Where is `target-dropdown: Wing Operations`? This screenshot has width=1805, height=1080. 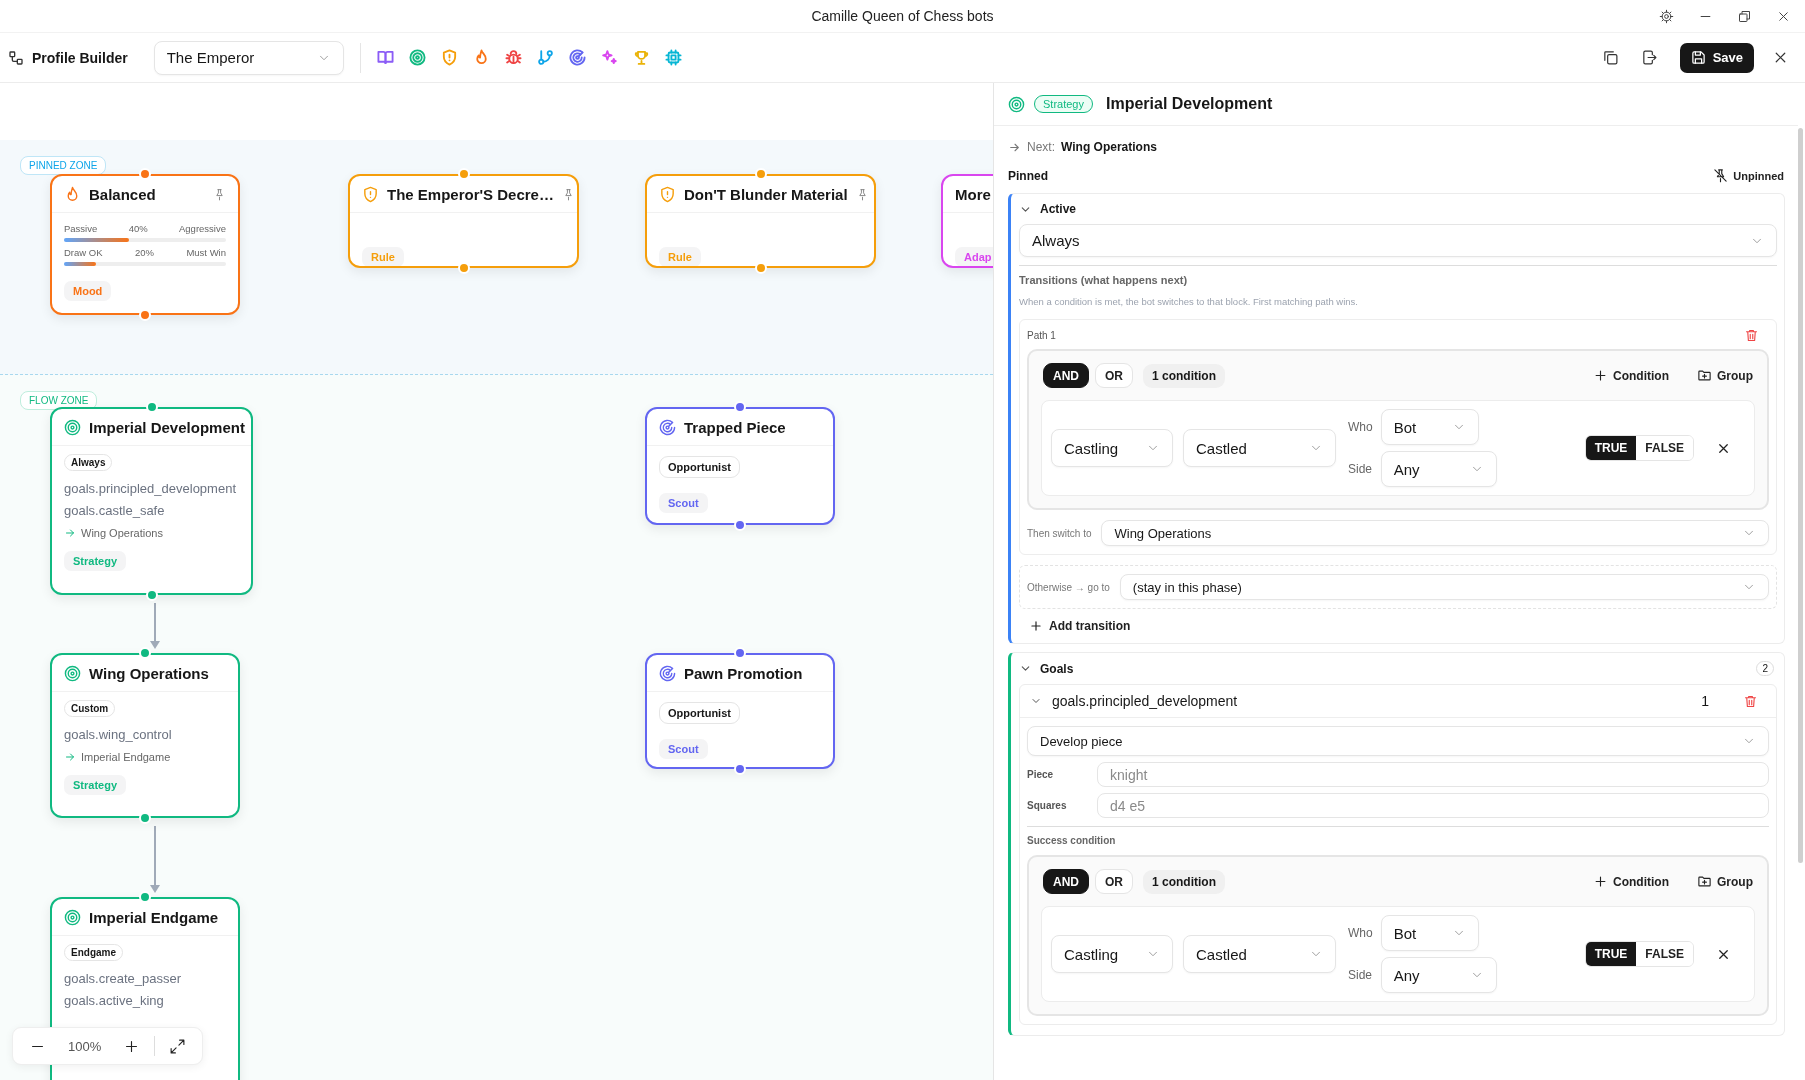 target-dropdown: Wing Operations is located at coordinates (1435, 533).